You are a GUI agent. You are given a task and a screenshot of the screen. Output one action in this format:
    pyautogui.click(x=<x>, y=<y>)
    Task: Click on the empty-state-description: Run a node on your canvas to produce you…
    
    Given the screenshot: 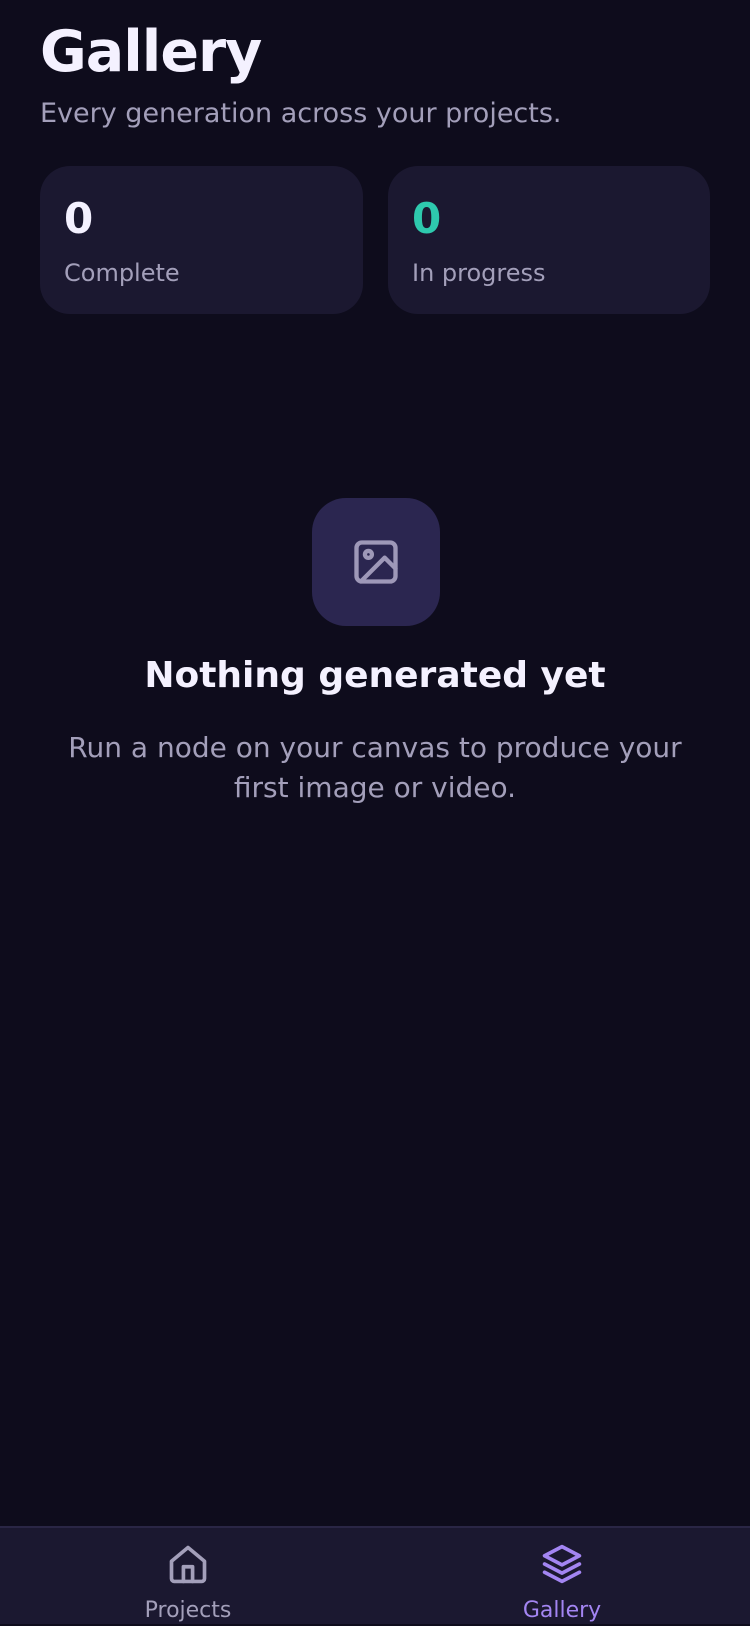 What is the action you would take?
    pyautogui.click(x=375, y=767)
    